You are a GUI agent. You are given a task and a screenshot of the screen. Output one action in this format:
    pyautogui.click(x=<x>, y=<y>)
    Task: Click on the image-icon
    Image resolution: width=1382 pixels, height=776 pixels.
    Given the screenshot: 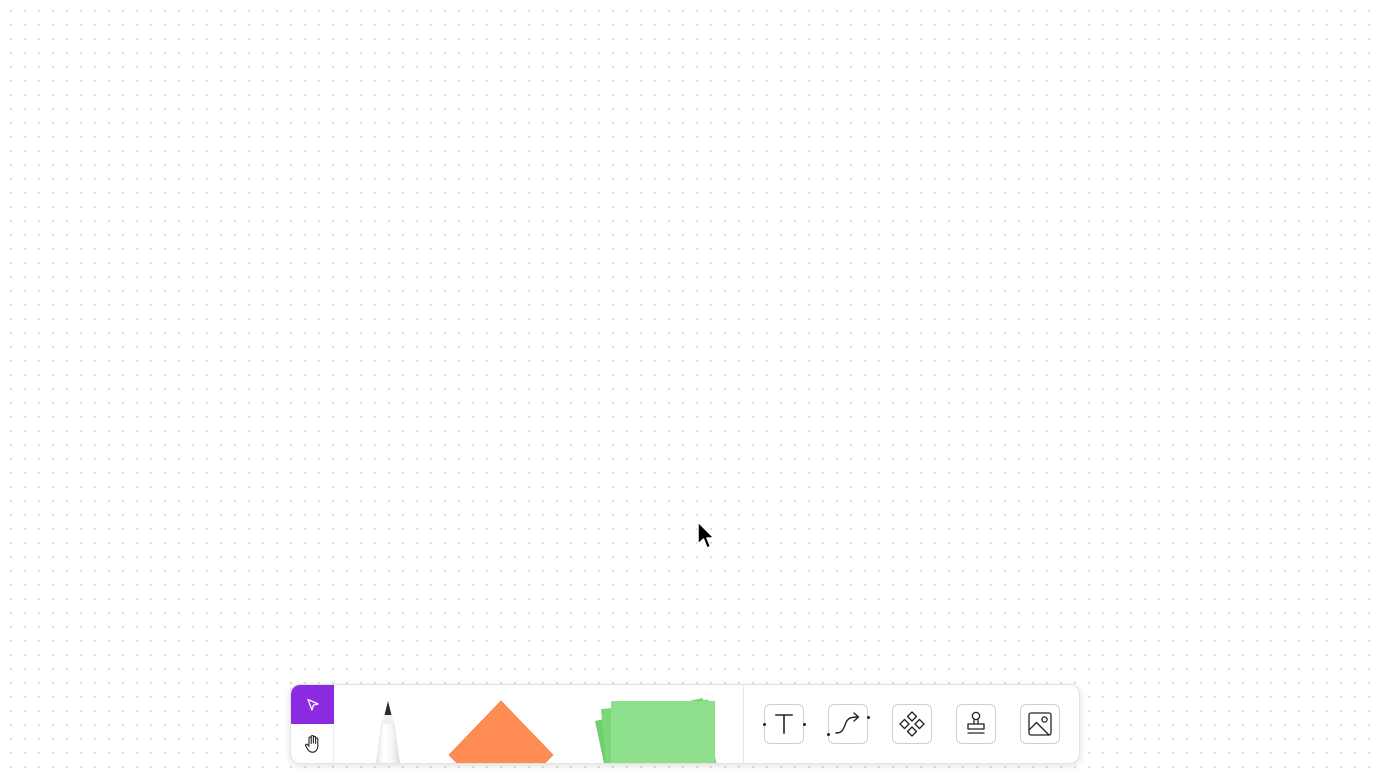 What is the action you would take?
    pyautogui.click(x=1040, y=724)
    